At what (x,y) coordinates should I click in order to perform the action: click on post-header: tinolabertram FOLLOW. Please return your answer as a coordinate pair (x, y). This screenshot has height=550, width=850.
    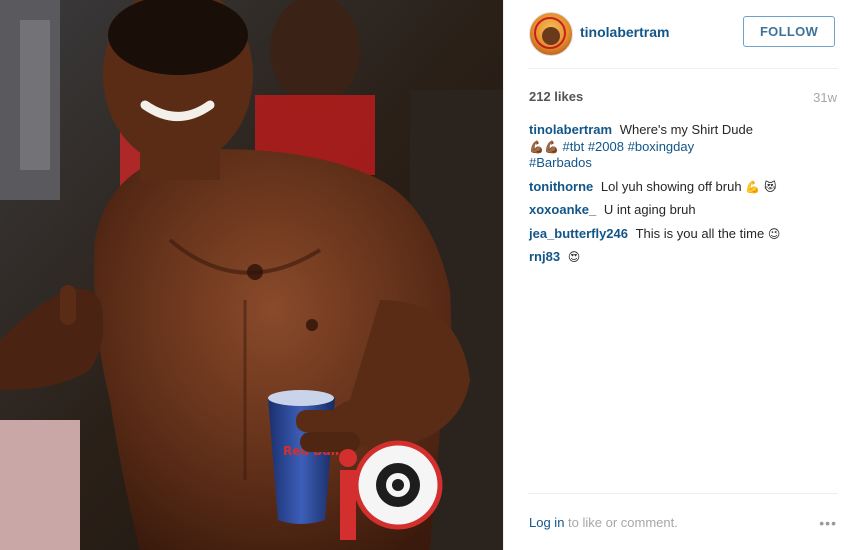
    Looking at the image, I should click on (677, 34).